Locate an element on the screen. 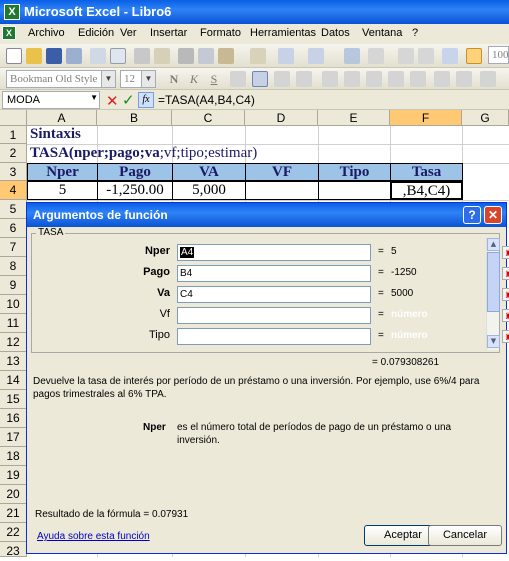 The width and height of the screenshot is (509, 561). increase-indent-icon is located at coordinates (464, 79).